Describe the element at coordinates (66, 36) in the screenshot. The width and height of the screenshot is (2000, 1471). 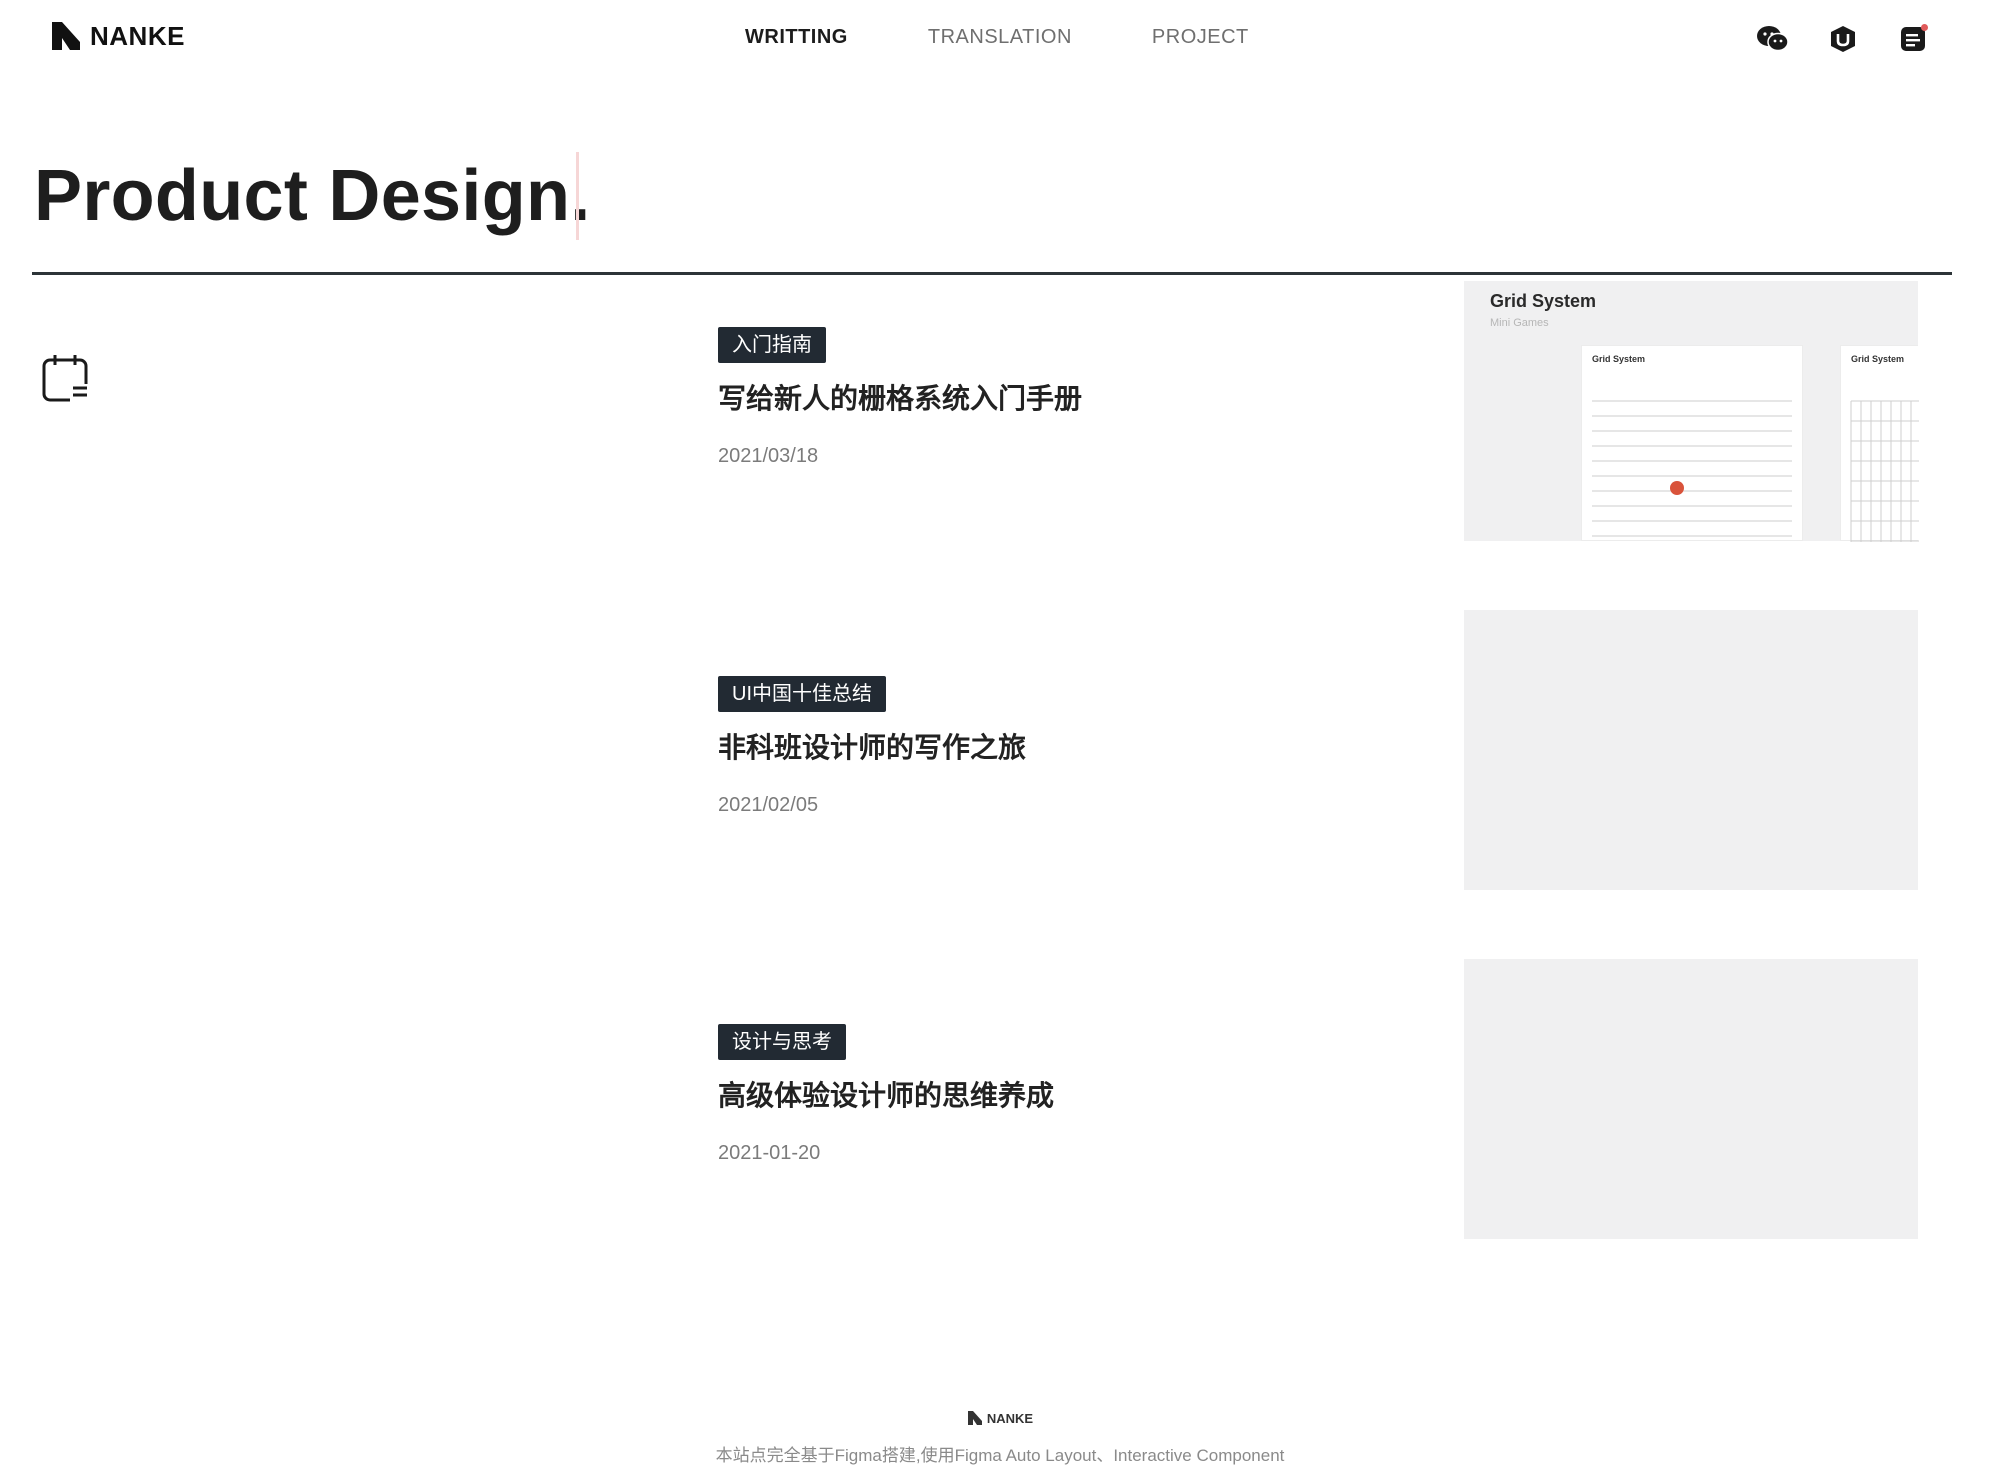
I see `brand-logo-icon` at that location.